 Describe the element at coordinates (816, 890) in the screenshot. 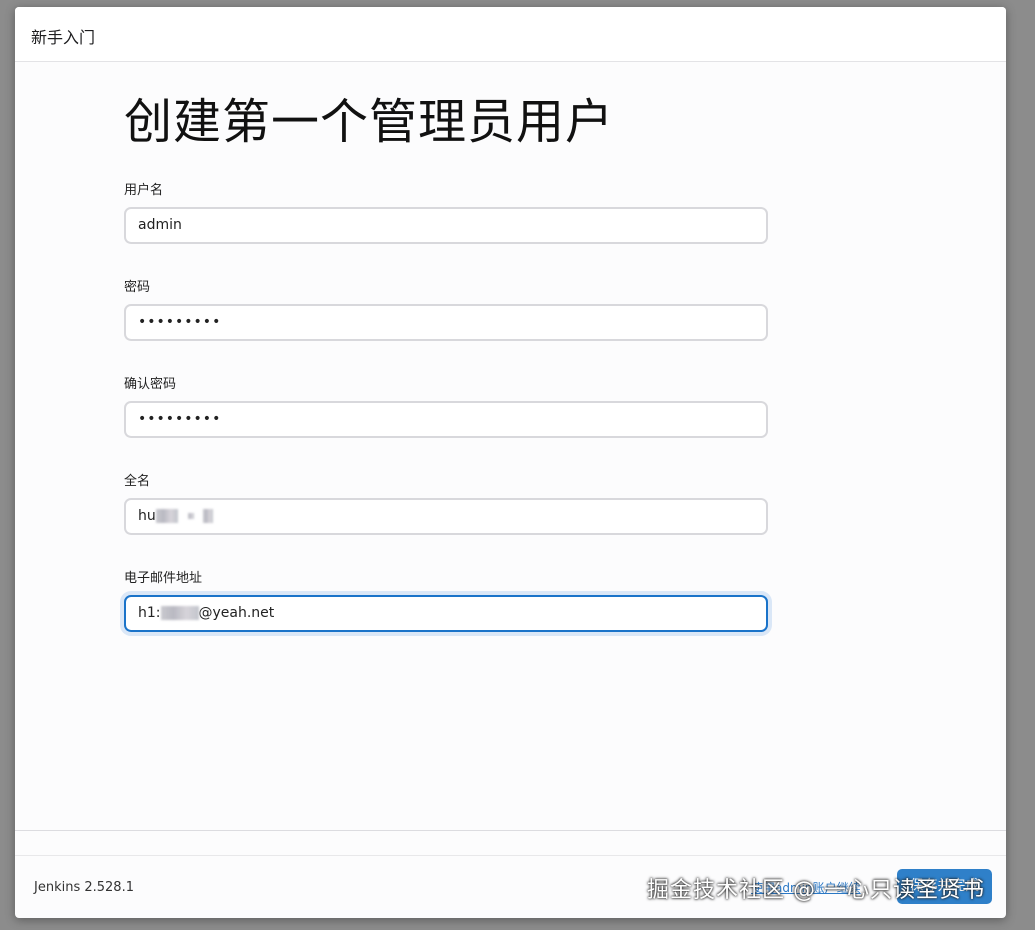

I see `watermark: 掘金技术社区 @ 一心只读圣贤书` at that location.